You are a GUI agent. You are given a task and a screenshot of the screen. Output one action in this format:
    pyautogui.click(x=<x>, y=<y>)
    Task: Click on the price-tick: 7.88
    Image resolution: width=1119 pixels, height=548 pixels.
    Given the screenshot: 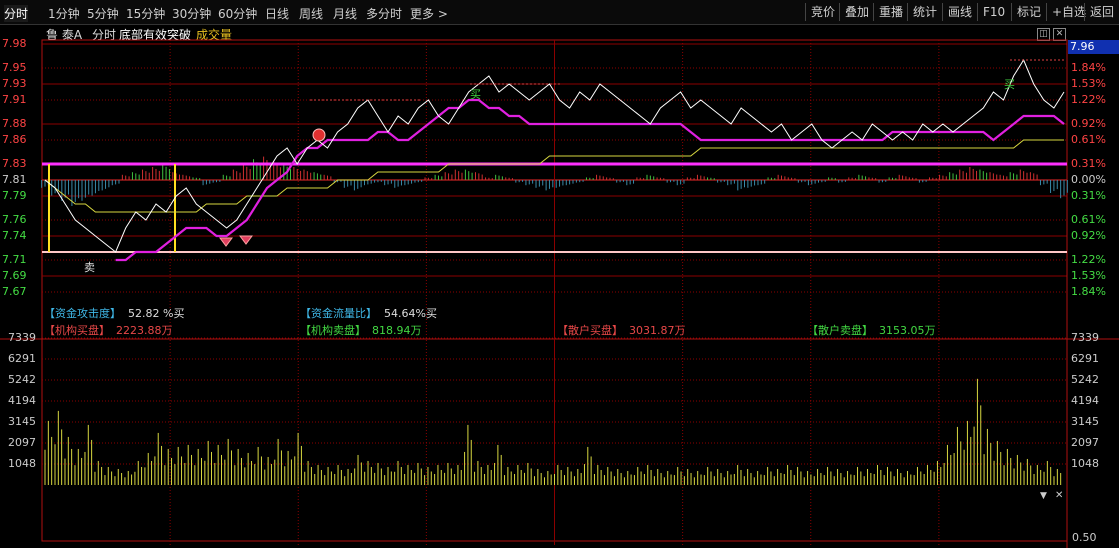 What is the action you would take?
    pyautogui.click(x=14, y=123)
    